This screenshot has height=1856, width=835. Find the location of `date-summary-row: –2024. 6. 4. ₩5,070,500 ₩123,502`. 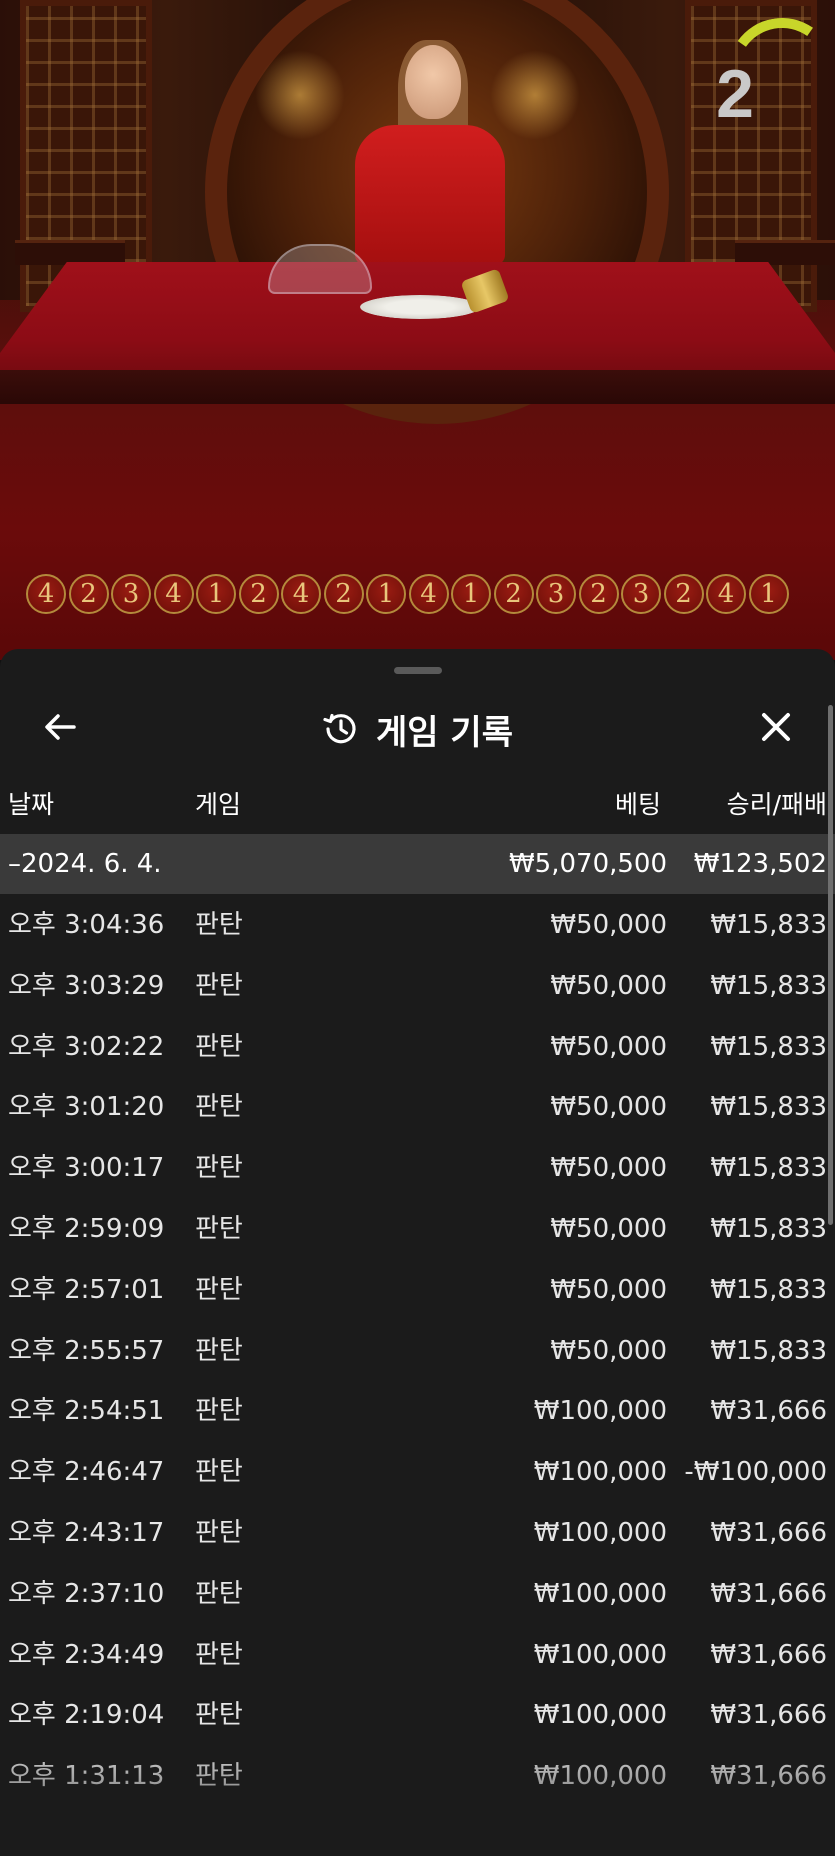

date-summary-row: –2024. 6. 4. ₩5,070,500 ₩123,502 is located at coordinates (417, 864).